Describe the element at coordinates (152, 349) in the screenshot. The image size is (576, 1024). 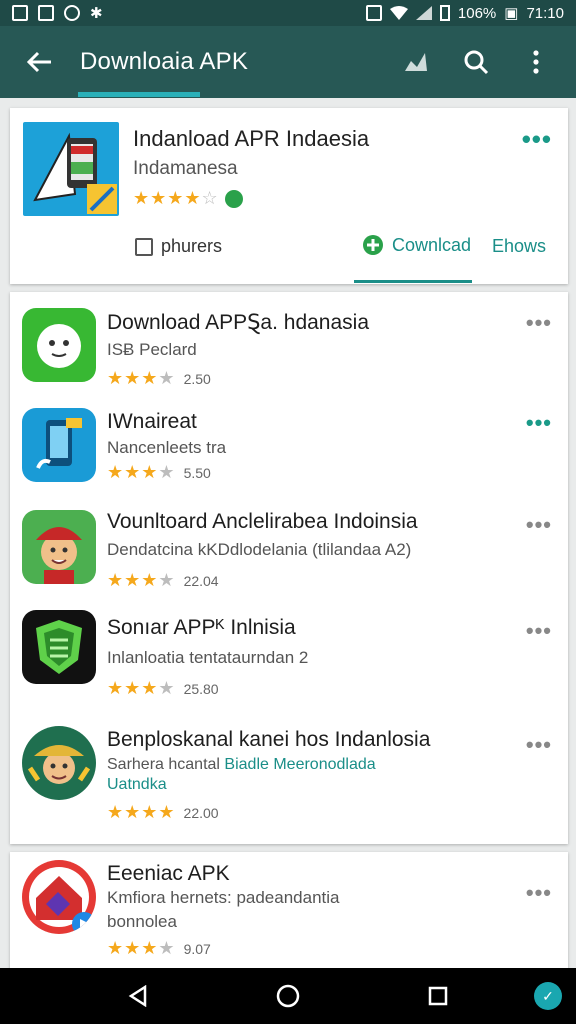
I see `app-subtitle: ISɃ Peclard` at that location.